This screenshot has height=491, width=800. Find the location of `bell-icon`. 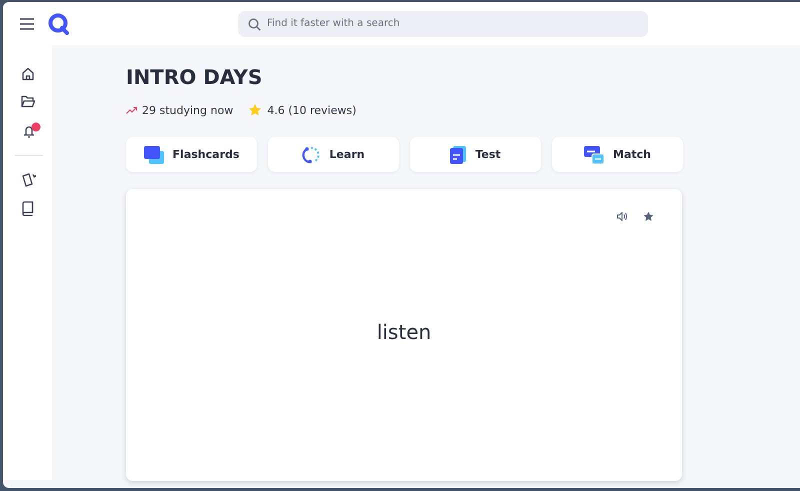

bell-icon is located at coordinates (31, 130).